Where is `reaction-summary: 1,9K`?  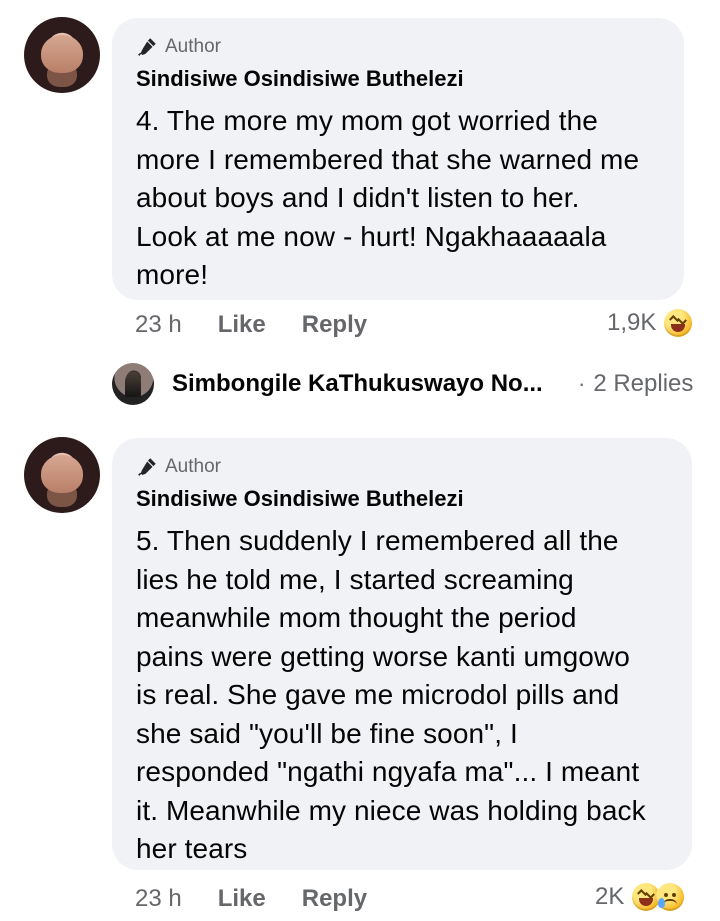 reaction-summary: 1,9K is located at coordinates (650, 323).